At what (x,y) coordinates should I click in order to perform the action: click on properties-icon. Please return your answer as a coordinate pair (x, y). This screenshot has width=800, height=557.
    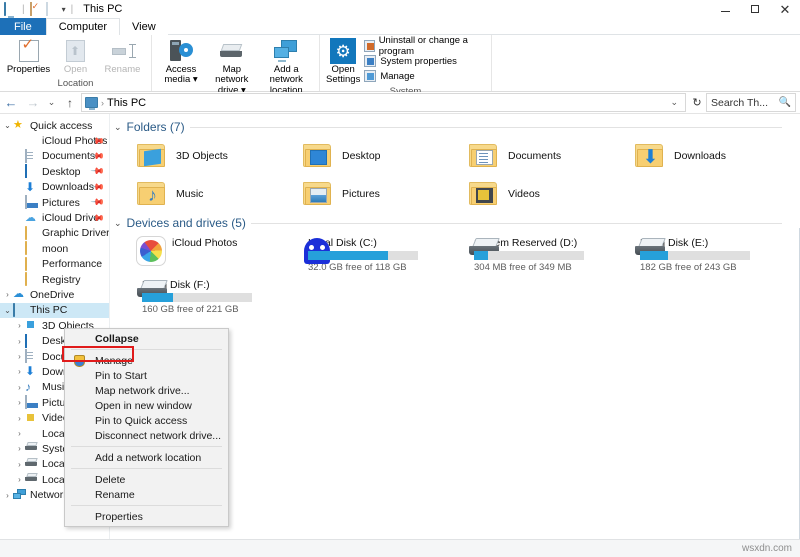
    Looking at the image, I should click on (36, 8).